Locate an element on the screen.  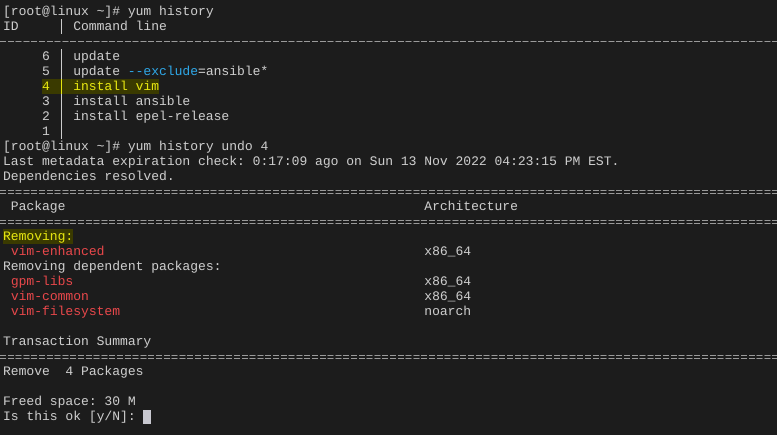
group-title: Removing: is located at coordinates (38, 236).